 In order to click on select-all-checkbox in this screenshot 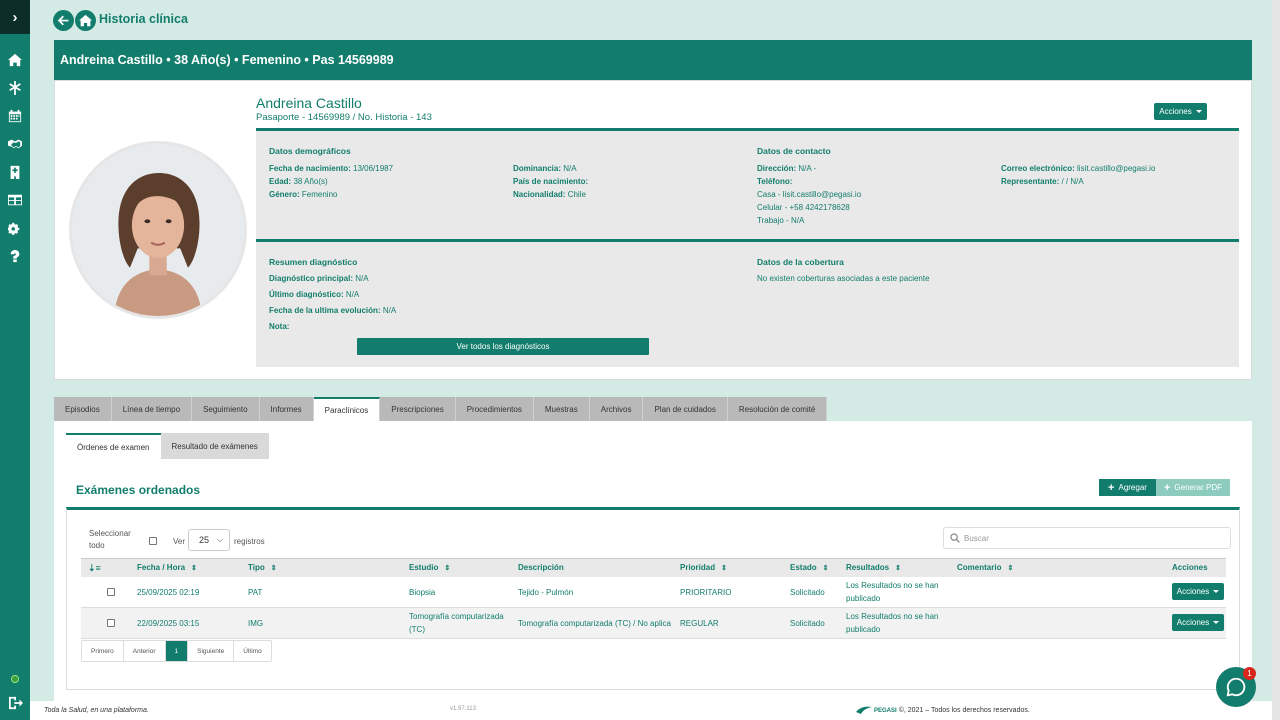, I will do `click(153, 541)`.